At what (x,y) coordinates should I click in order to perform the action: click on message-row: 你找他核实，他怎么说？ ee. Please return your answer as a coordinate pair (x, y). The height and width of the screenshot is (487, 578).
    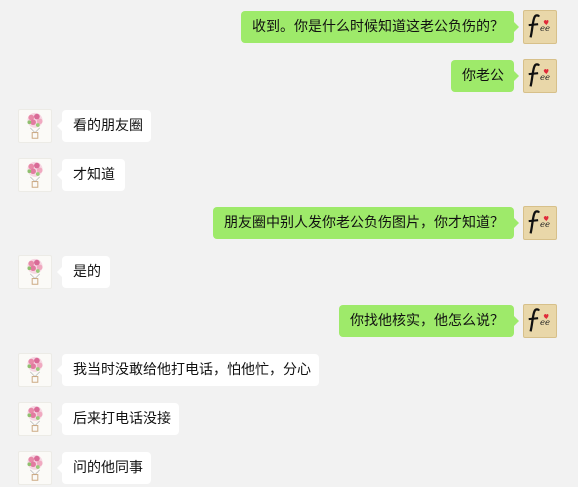
    Looking at the image, I should click on (289, 322).